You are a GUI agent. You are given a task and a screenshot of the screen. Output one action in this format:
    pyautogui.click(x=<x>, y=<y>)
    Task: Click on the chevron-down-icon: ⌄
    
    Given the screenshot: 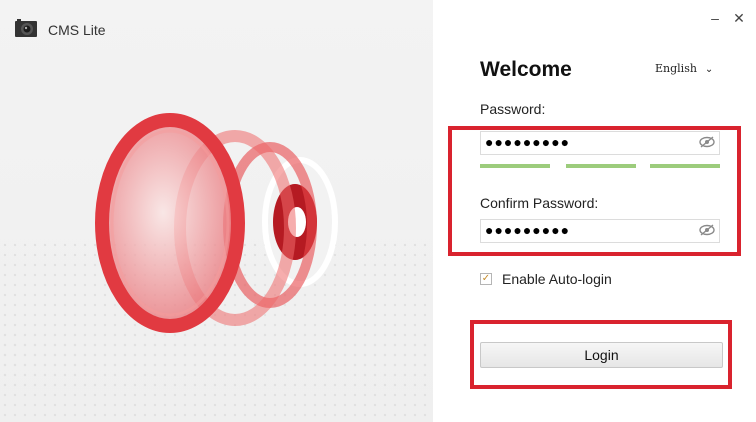 What is the action you would take?
    pyautogui.click(x=709, y=69)
    